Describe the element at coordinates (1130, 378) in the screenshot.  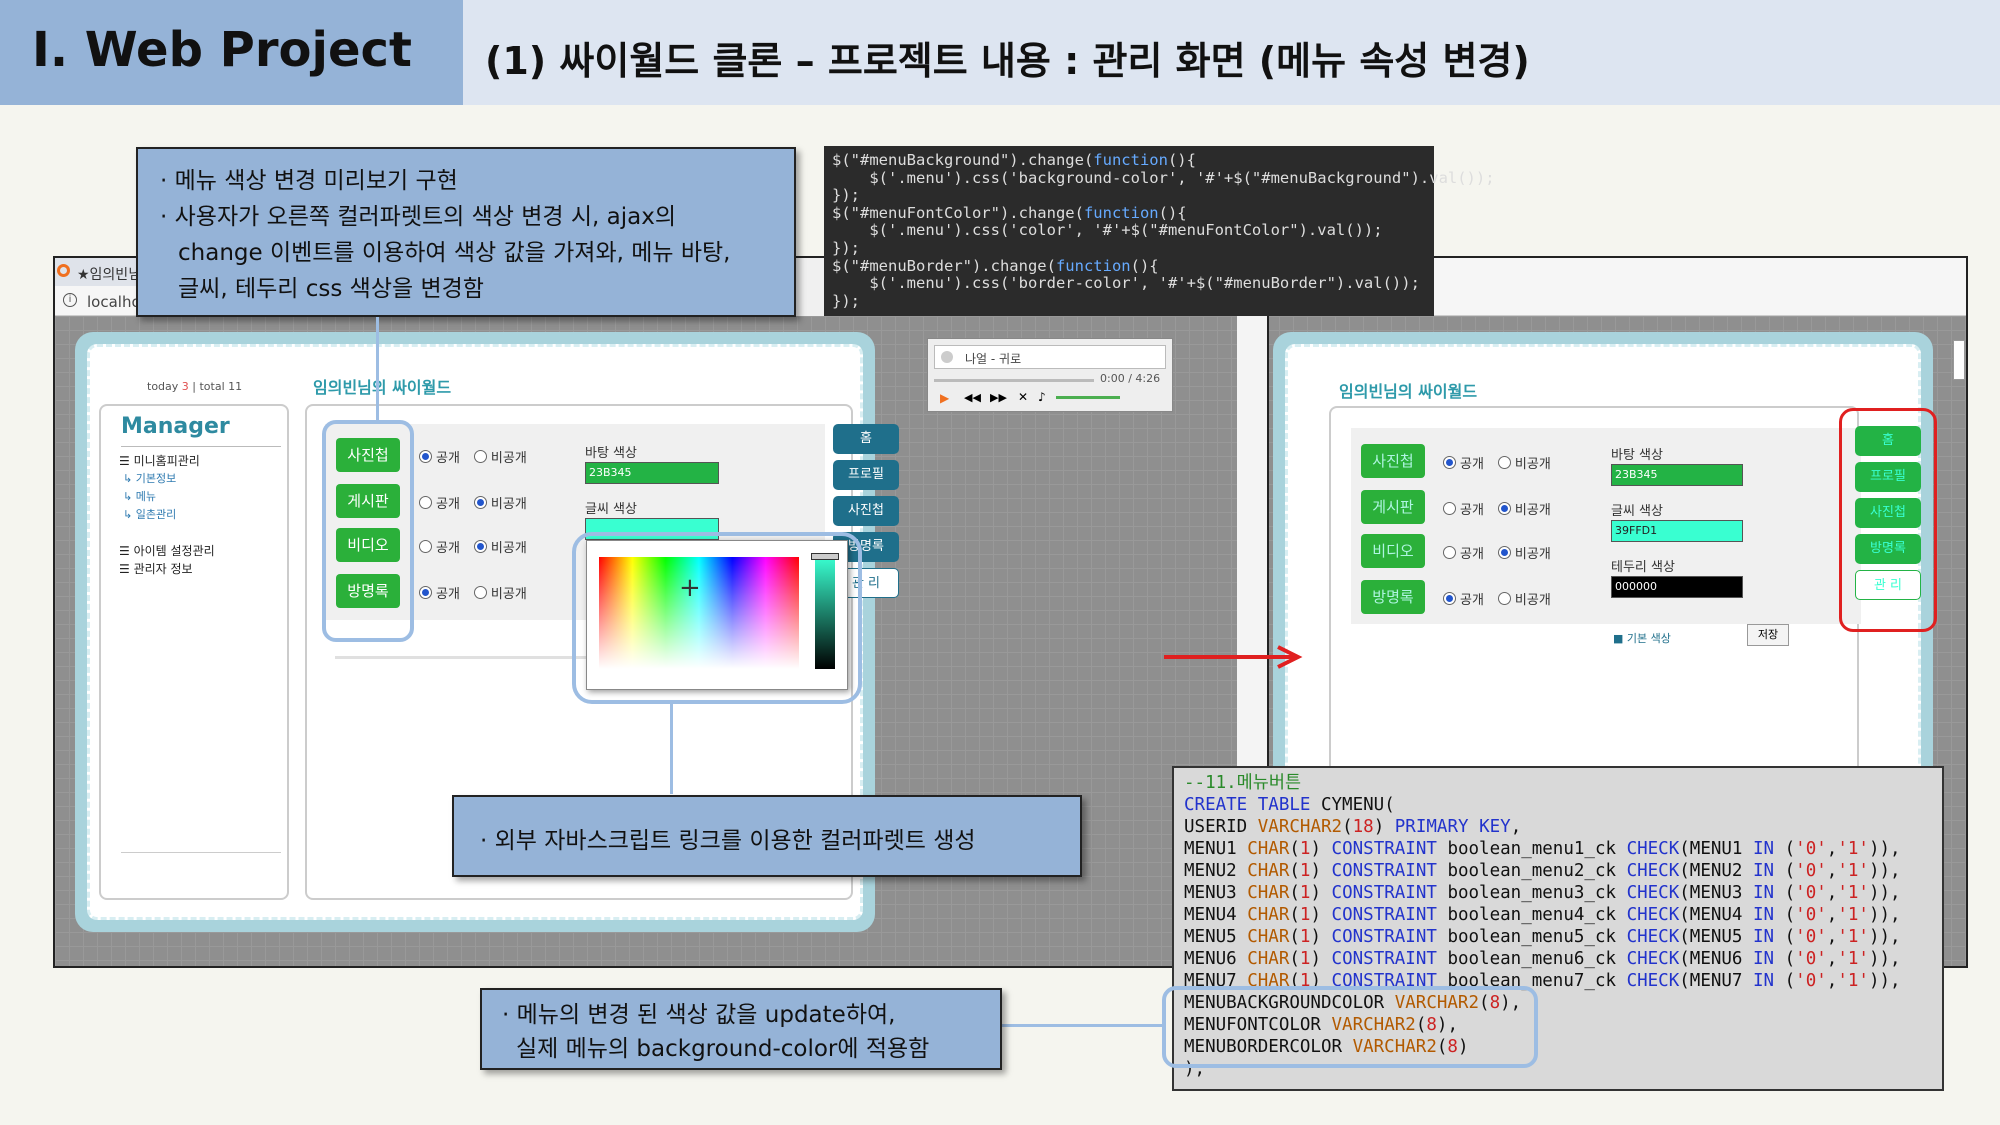
I see `play-time: 0:00 / 4:26` at that location.